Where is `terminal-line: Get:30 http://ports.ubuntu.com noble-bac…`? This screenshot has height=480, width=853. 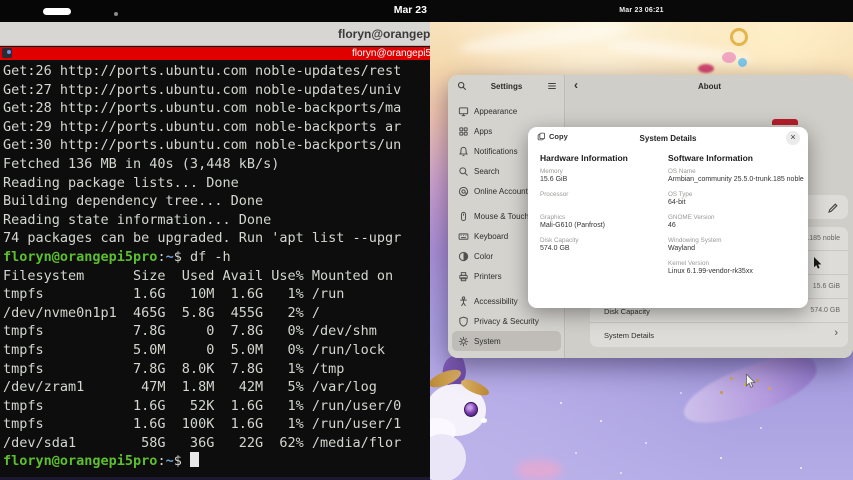 terminal-line: Get:30 http://ports.ubuntu.com noble-bac… is located at coordinates (202, 145).